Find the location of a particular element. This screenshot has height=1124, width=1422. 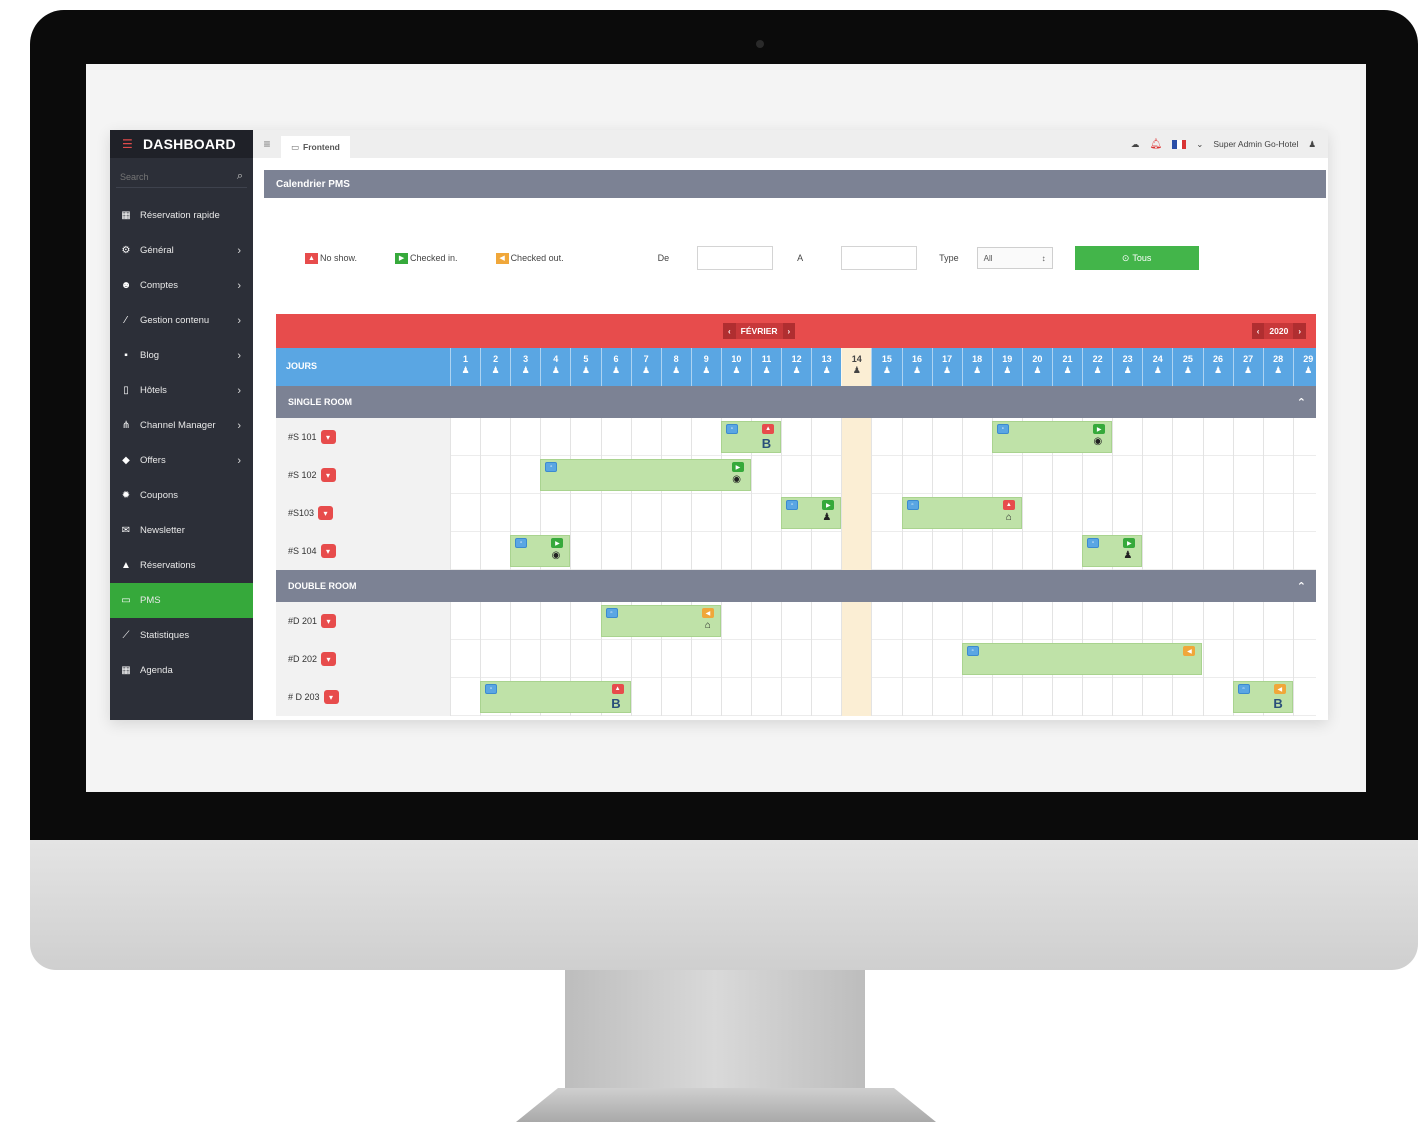

brand: ☰ DASHBOARD is located at coordinates (181, 144).